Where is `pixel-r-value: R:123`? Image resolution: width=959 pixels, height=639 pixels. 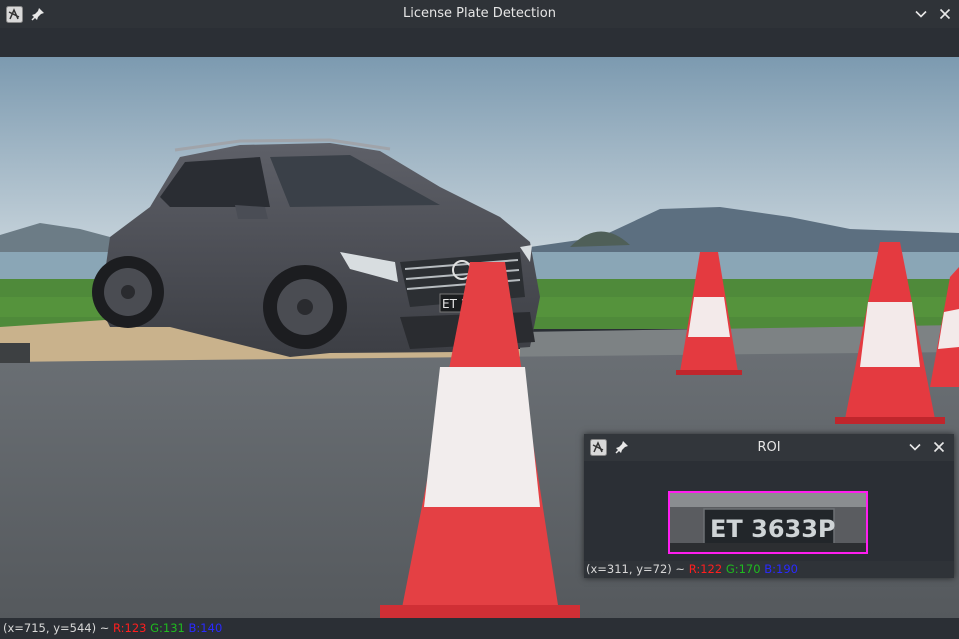
pixel-r-value: R:123 is located at coordinates (130, 628).